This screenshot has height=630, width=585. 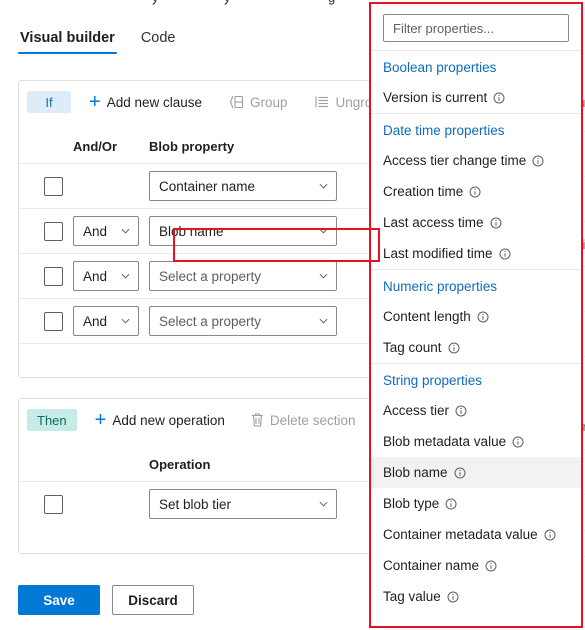 I want to click on column-header-operation: Operation, so click(x=180, y=464).